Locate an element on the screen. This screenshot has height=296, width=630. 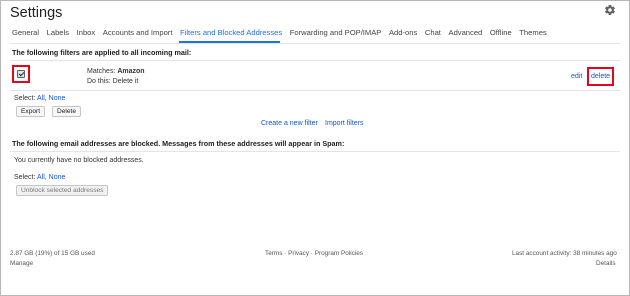
tab-filters-and-blocked-addresses: Filters and Blocked Addresses is located at coordinates (231, 35).